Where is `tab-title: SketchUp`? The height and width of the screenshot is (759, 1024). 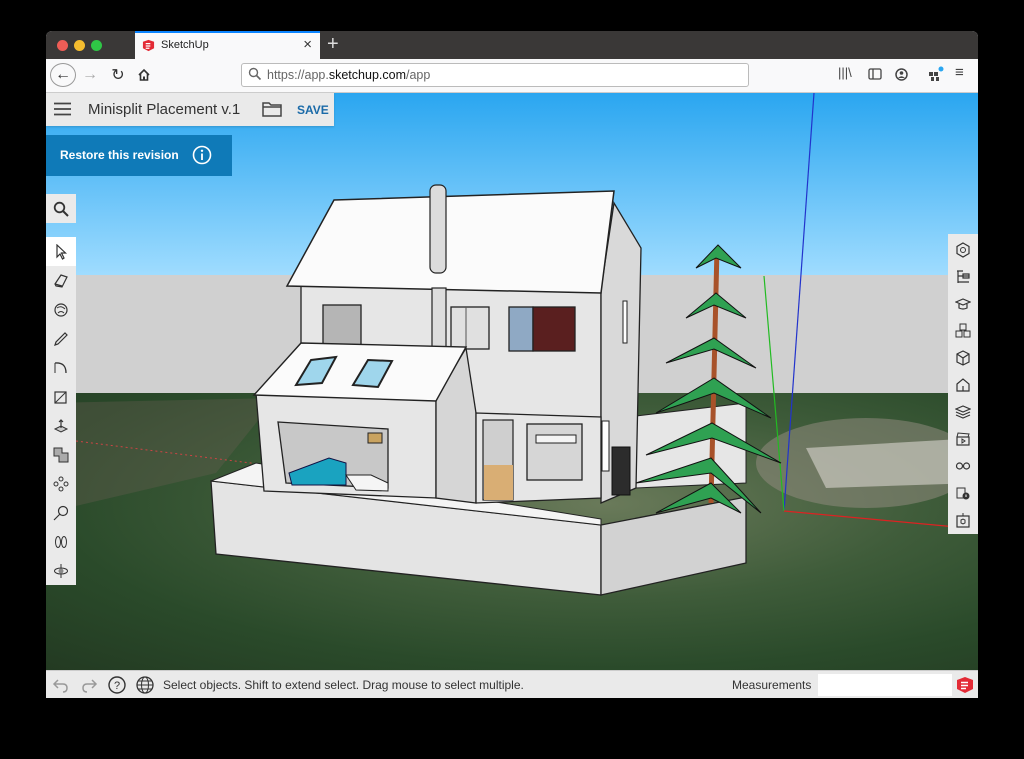 tab-title: SketchUp is located at coordinates (185, 45).